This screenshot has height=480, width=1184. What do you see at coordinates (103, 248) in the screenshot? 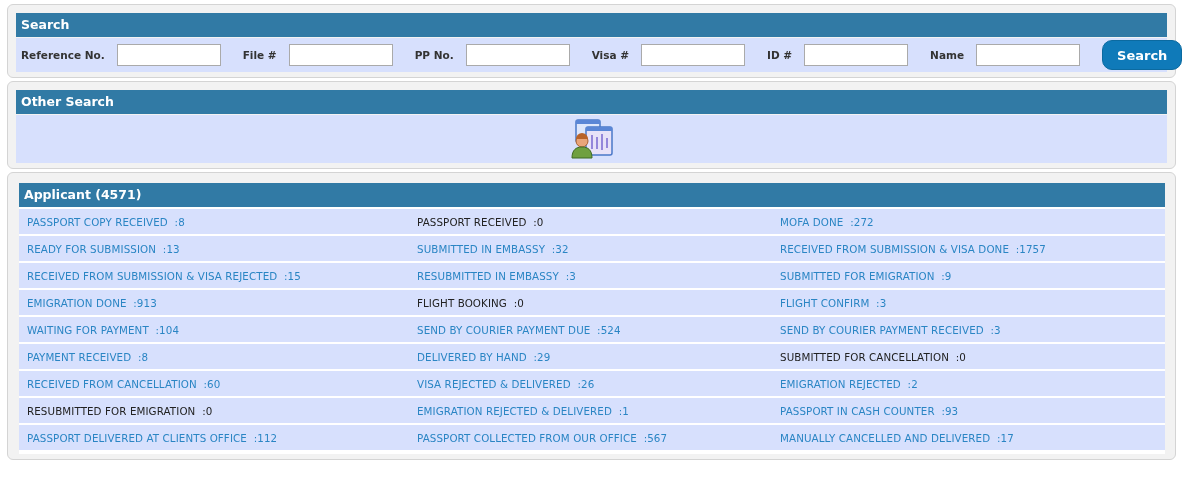
I see `status-link: READY FOR SUBMISSION :13` at bounding box center [103, 248].